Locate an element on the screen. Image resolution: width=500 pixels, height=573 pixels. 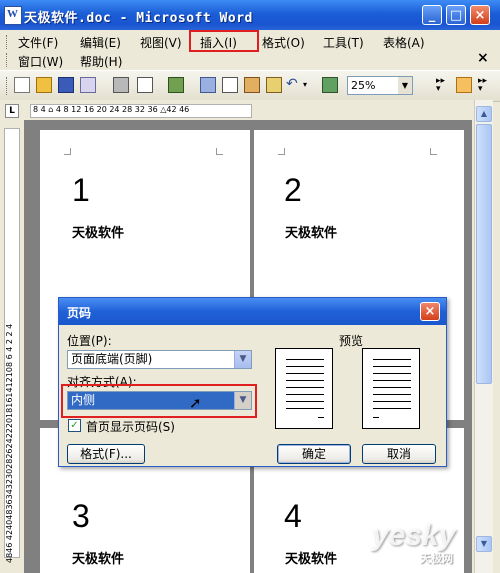
undo-dropdown-icon: ▾ is located at coordinates (311, 85).